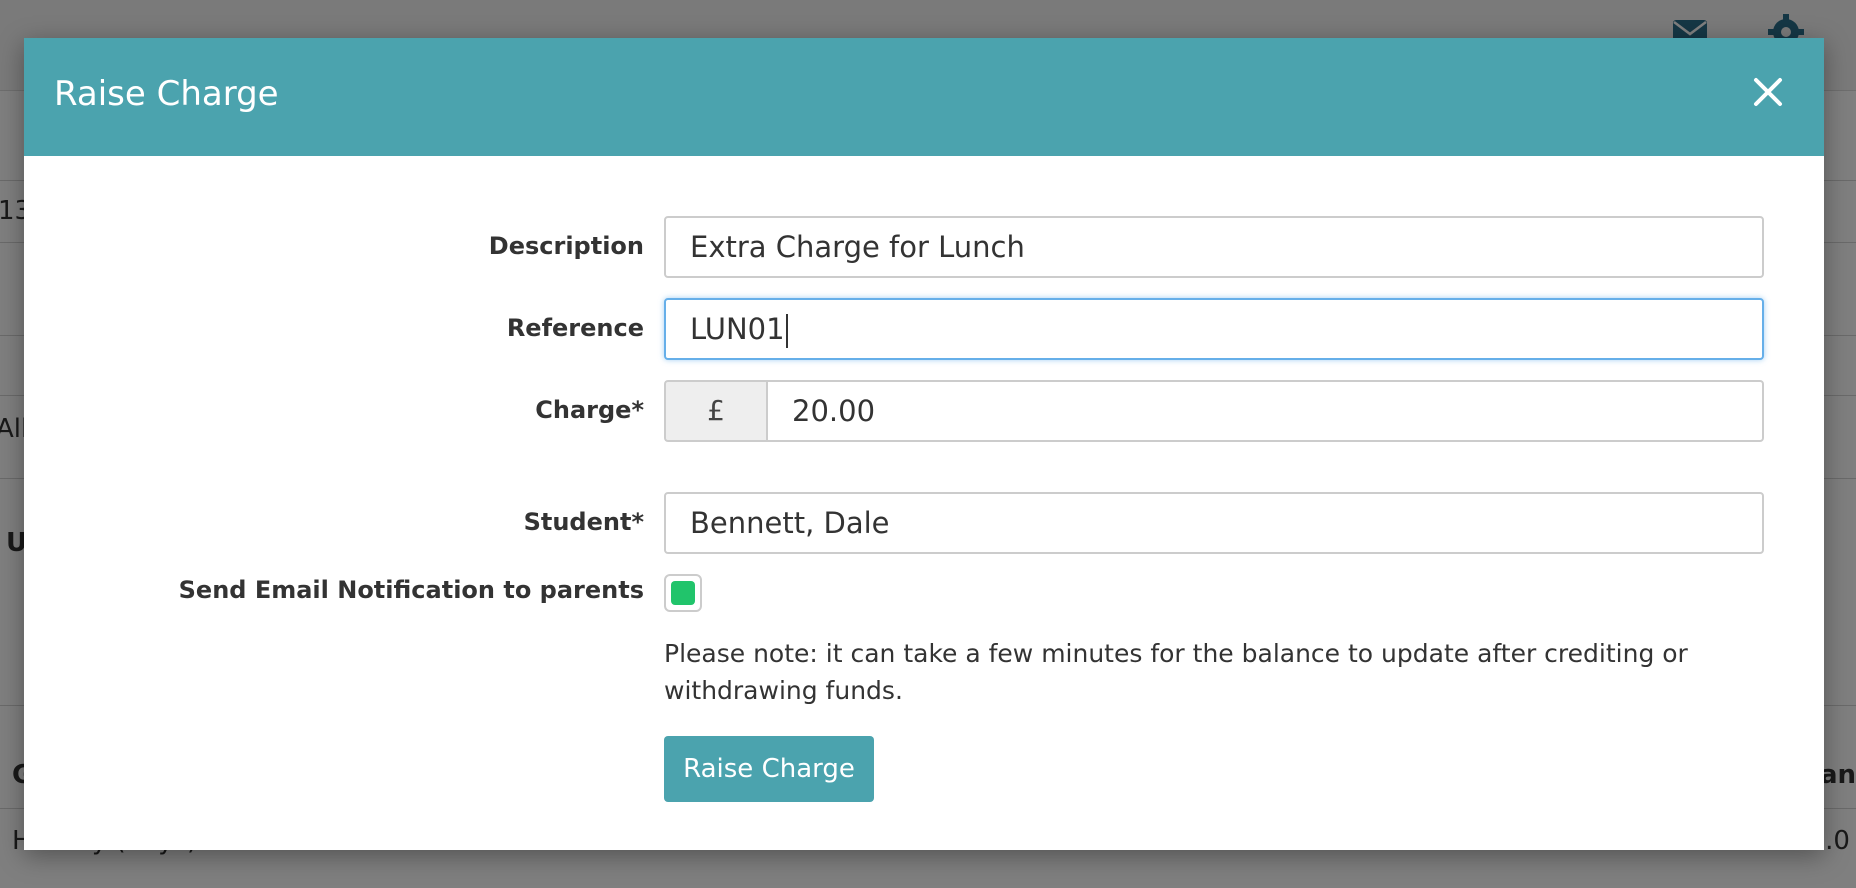 Image resolution: width=1856 pixels, height=888 pixels. What do you see at coordinates (566, 246) in the screenshot?
I see `description-label: Description` at bounding box center [566, 246].